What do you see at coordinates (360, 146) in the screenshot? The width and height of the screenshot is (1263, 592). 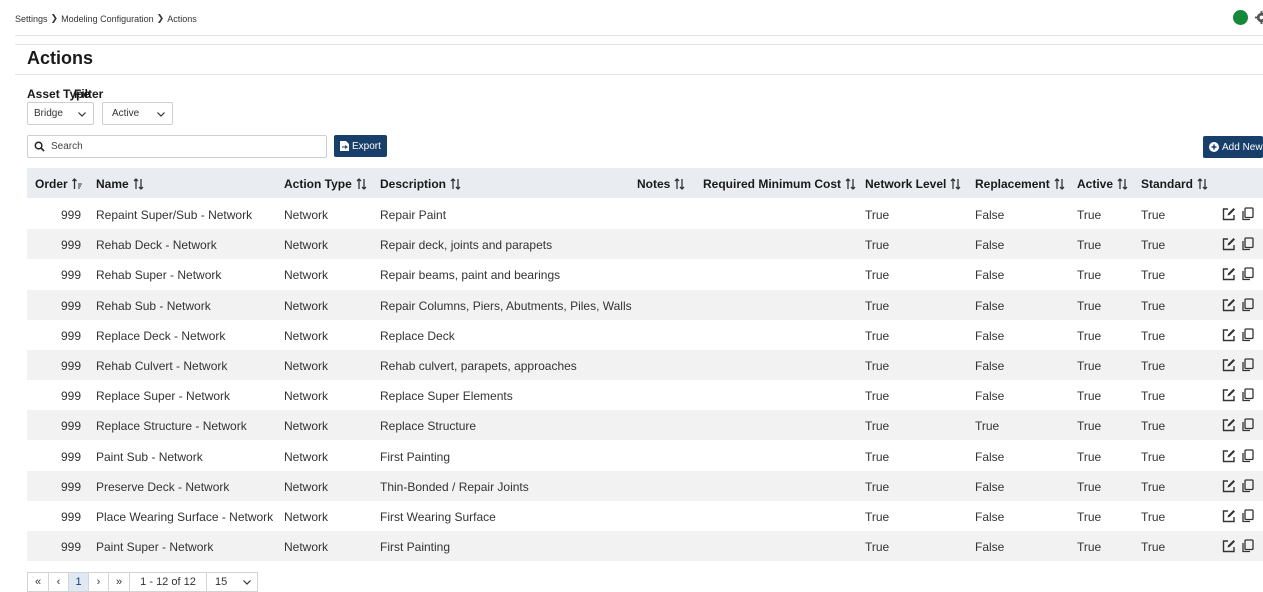 I see `export-button: Export` at bounding box center [360, 146].